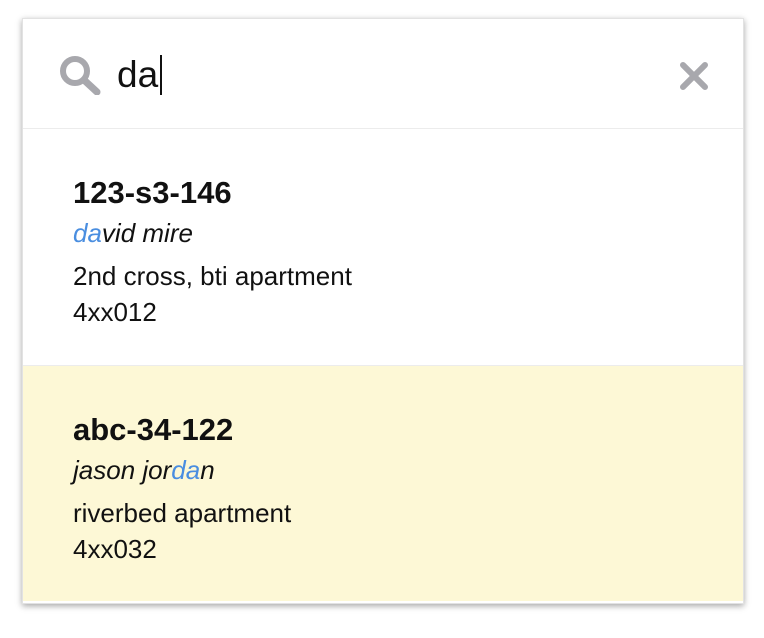 Image resolution: width=764 pixels, height=638 pixels. What do you see at coordinates (212, 276) in the screenshot?
I see `result-address: 2nd cross, bti apartment` at bounding box center [212, 276].